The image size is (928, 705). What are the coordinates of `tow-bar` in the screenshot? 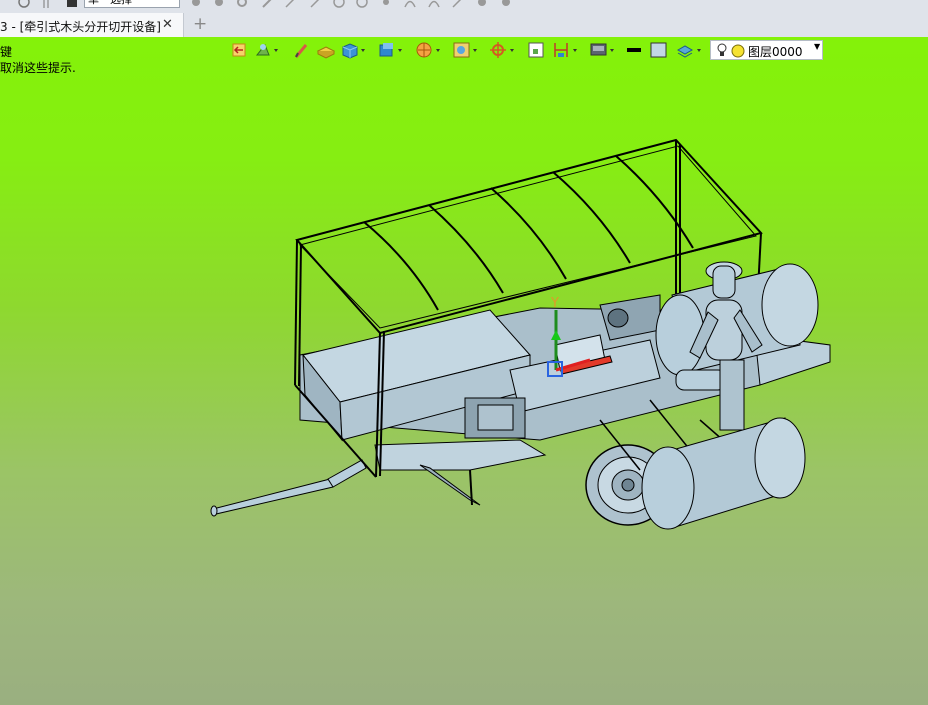 It's located at (288, 488).